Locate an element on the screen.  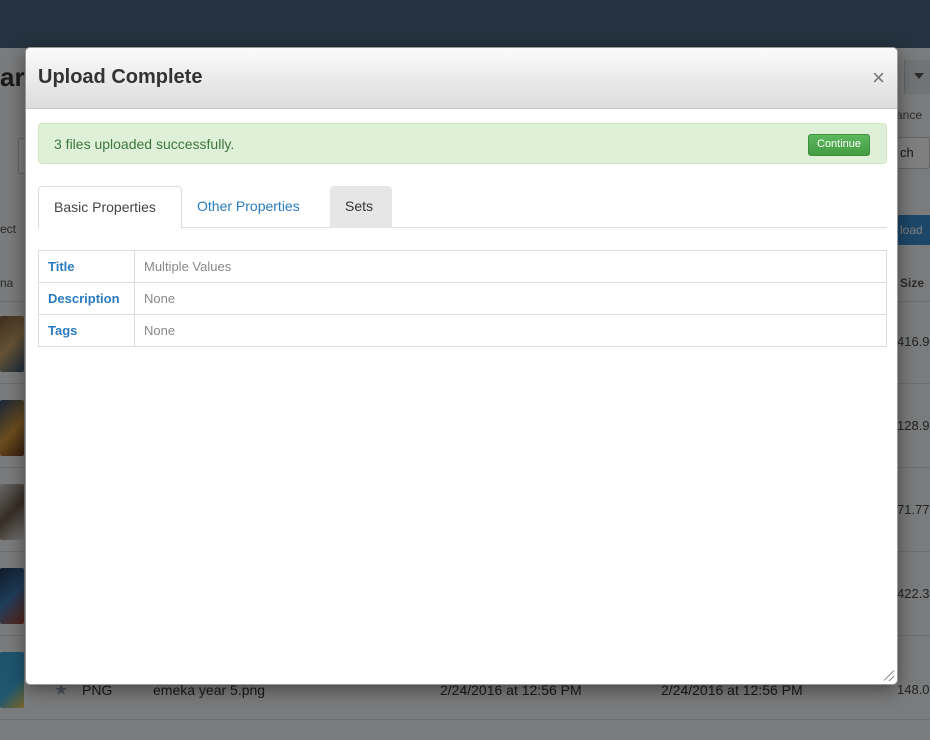
property-row-tags: Tags None is located at coordinates (462, 330).